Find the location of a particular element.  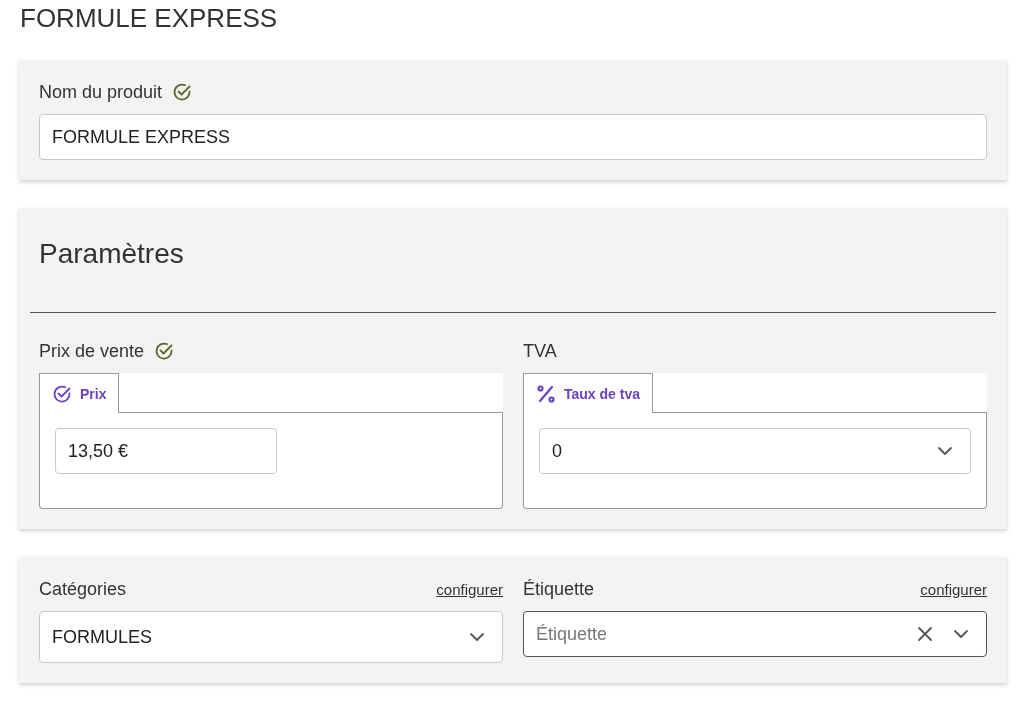

clear-icon is located at coordinates (925, 634).